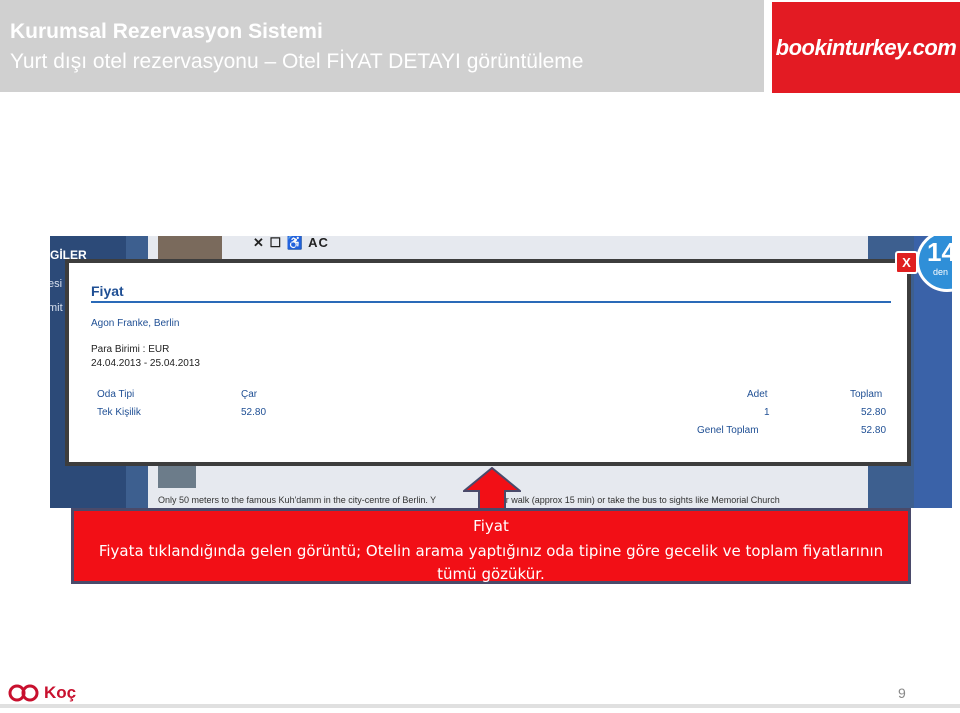  What do you see at coordinates (130, 349) in the screenshot?
I see `currency-label: Para Birimi : EUR` at bounding box center [130, 349].